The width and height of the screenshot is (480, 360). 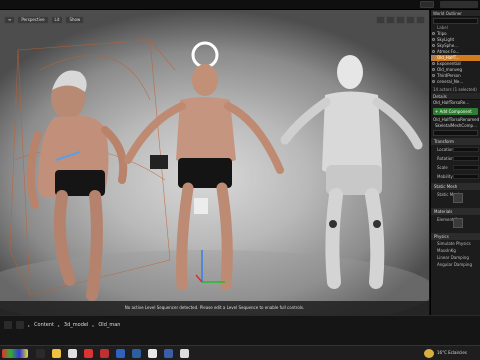 What do you see at coordinates (466, 158) in the screenshot?
I see `rotation-value-field` at bounding box center [466, 158].